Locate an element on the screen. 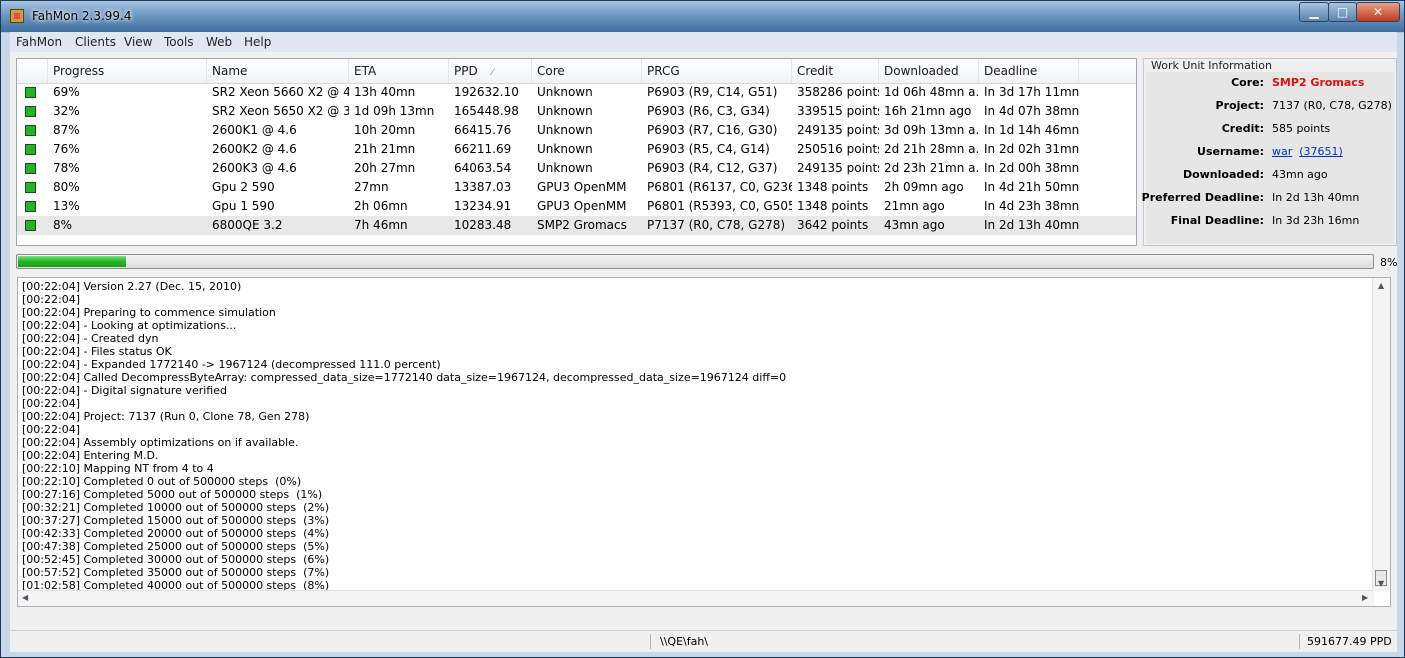 The width and height of the screenshot is (1405, 658). cell-prcg: P7137 (R0, C78, G278) is located at coordinates (716, 225).